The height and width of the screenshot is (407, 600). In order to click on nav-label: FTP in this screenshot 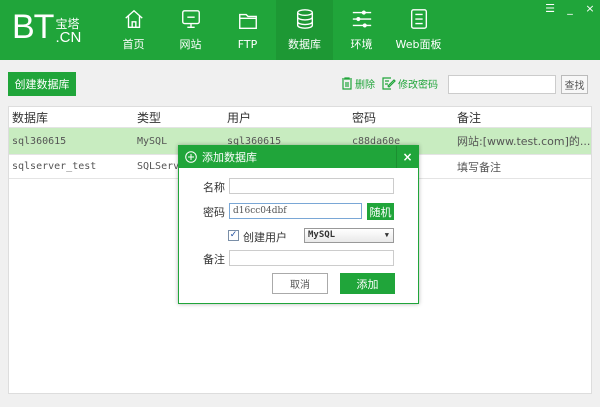, I will do `click(247, 44)`.